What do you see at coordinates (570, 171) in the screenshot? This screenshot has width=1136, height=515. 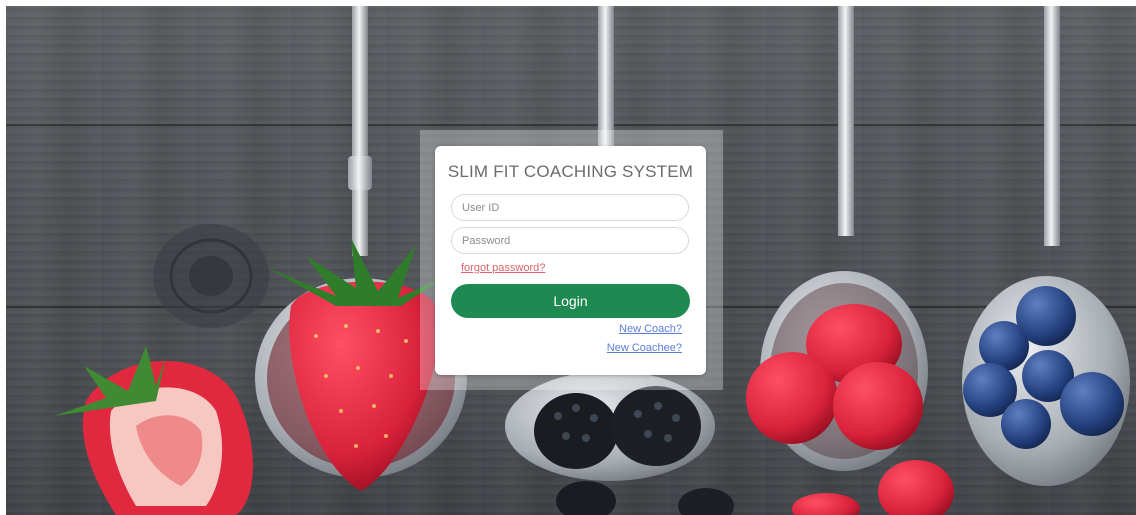 I see `page-title: SLIM FIT COACHING SYSTEM` at bounding box center [570, 171].